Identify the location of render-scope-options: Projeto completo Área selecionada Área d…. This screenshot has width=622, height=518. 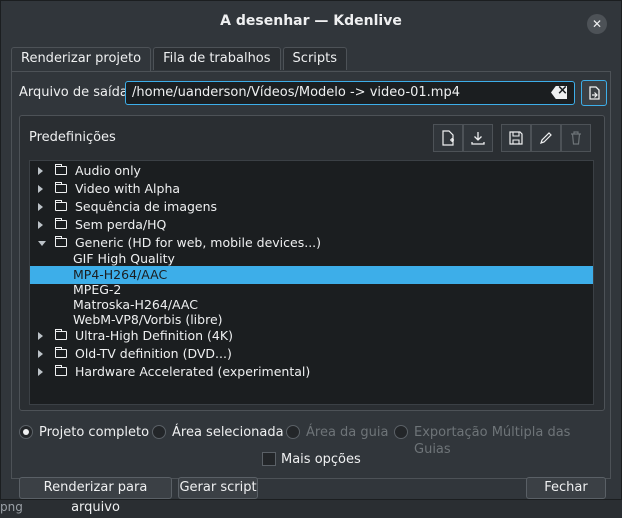
(314, 440).